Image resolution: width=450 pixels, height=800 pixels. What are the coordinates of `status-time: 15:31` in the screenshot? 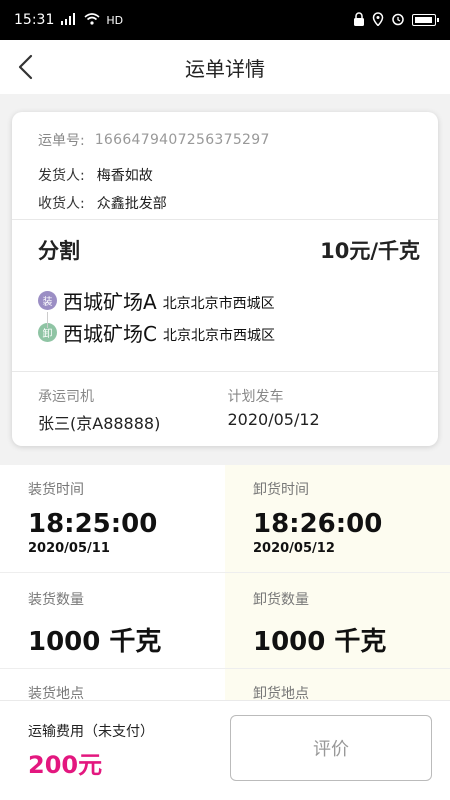 It's located at (34, 20).